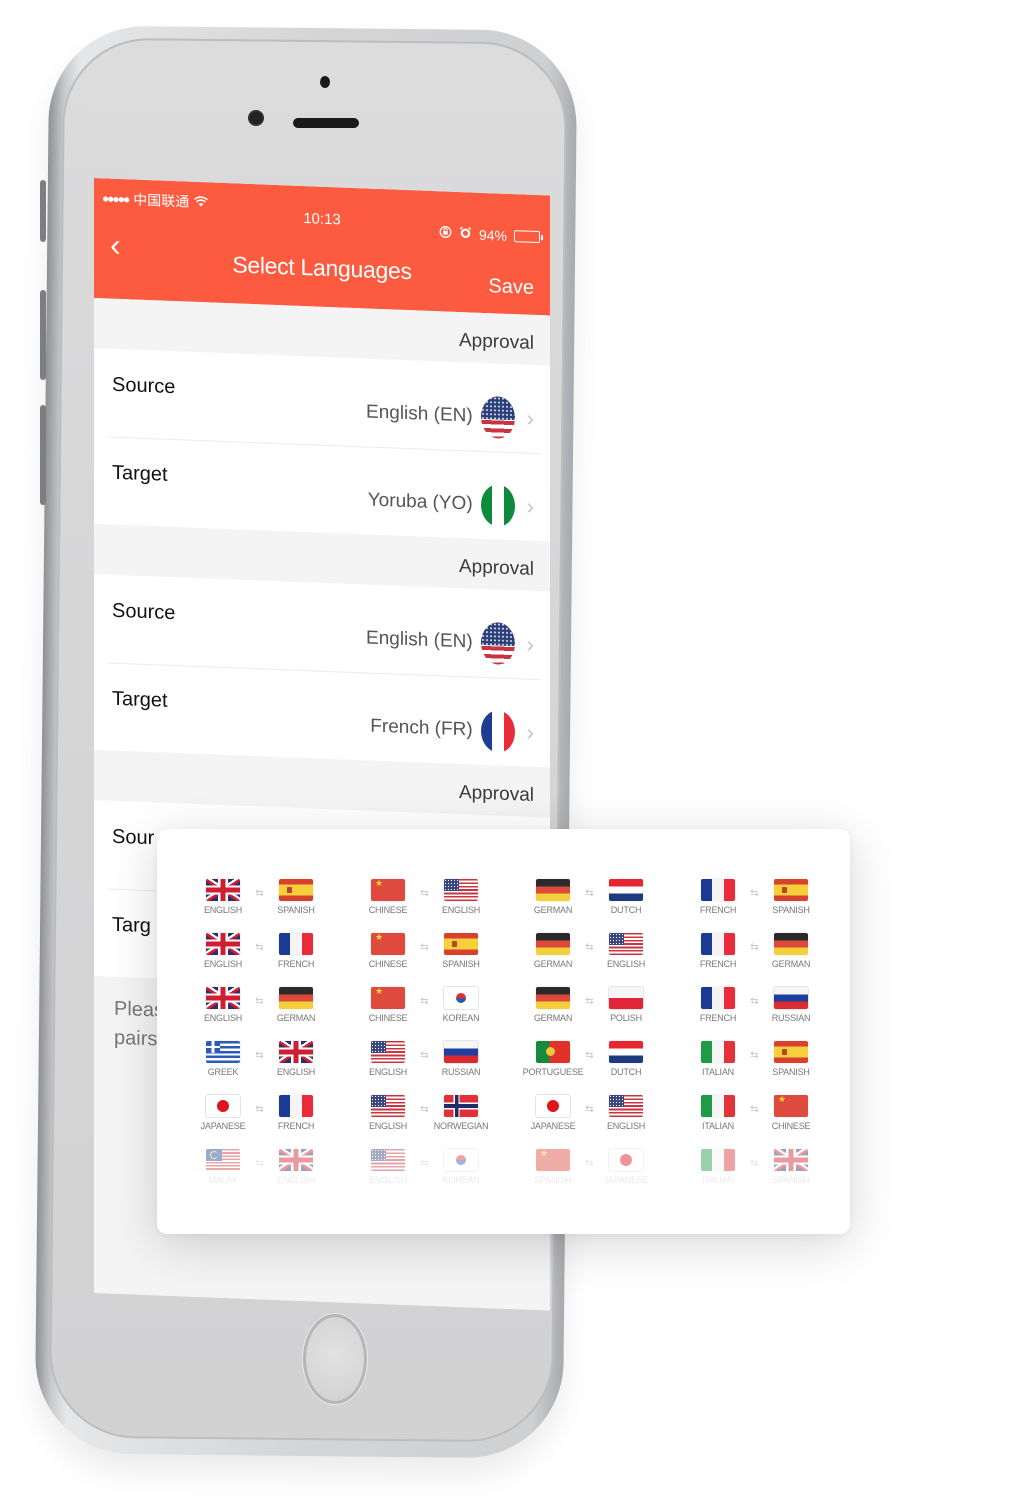 The height and width of the screenshot is (1500, 1022). What do you see at coordinates (388, 1160) in the screenshot?
I see `us-flag-icon` at bounding box center [388, 1160].